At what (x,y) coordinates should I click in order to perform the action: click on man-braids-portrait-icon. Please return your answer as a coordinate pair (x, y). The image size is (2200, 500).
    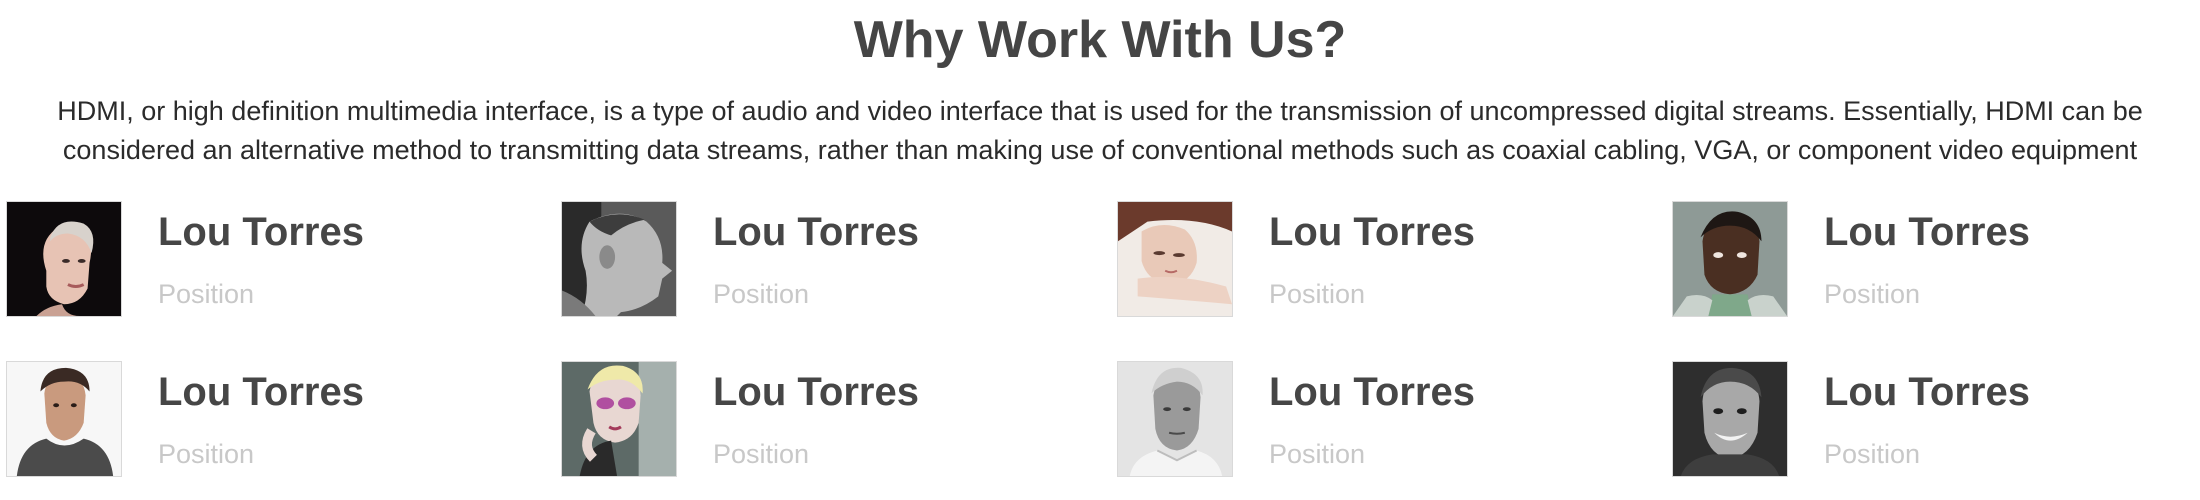
    Looking at the image, I should click on (1730, 259).